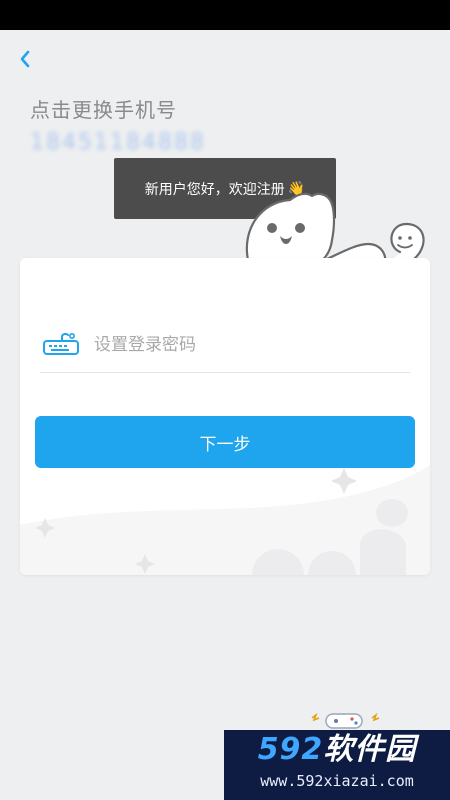 Image resolution: width=450 pixels, height=800 pixels. What do you see at coordinates (25, 59) in the screenshot?
I see `chevron-left-icon` at bounding box center [25, 59].